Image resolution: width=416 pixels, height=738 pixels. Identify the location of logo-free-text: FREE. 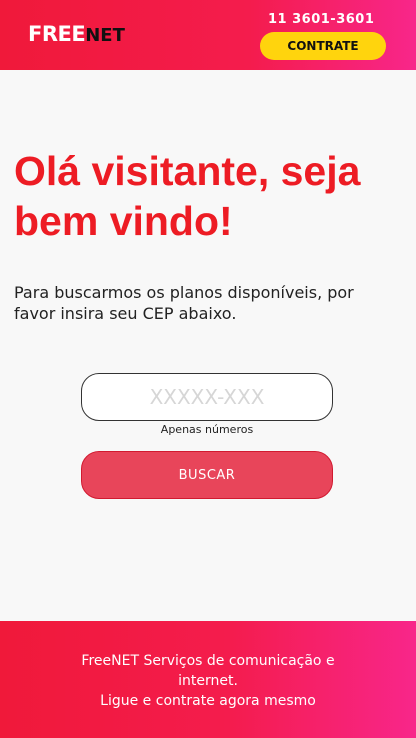
(57, 34).